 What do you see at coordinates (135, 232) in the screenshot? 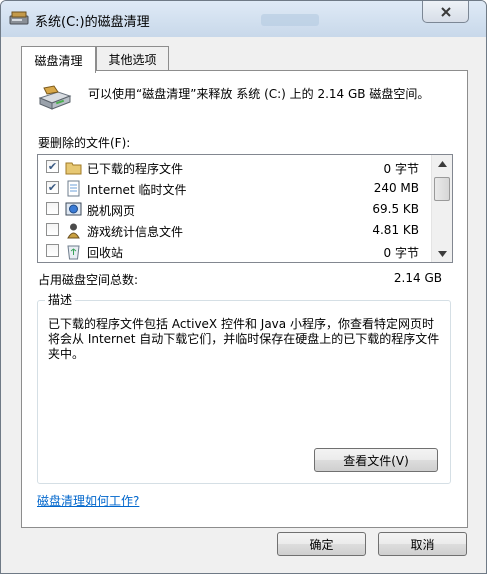
I see `file-name: 游戏统计信息文件` at bounding box center [135, 232].